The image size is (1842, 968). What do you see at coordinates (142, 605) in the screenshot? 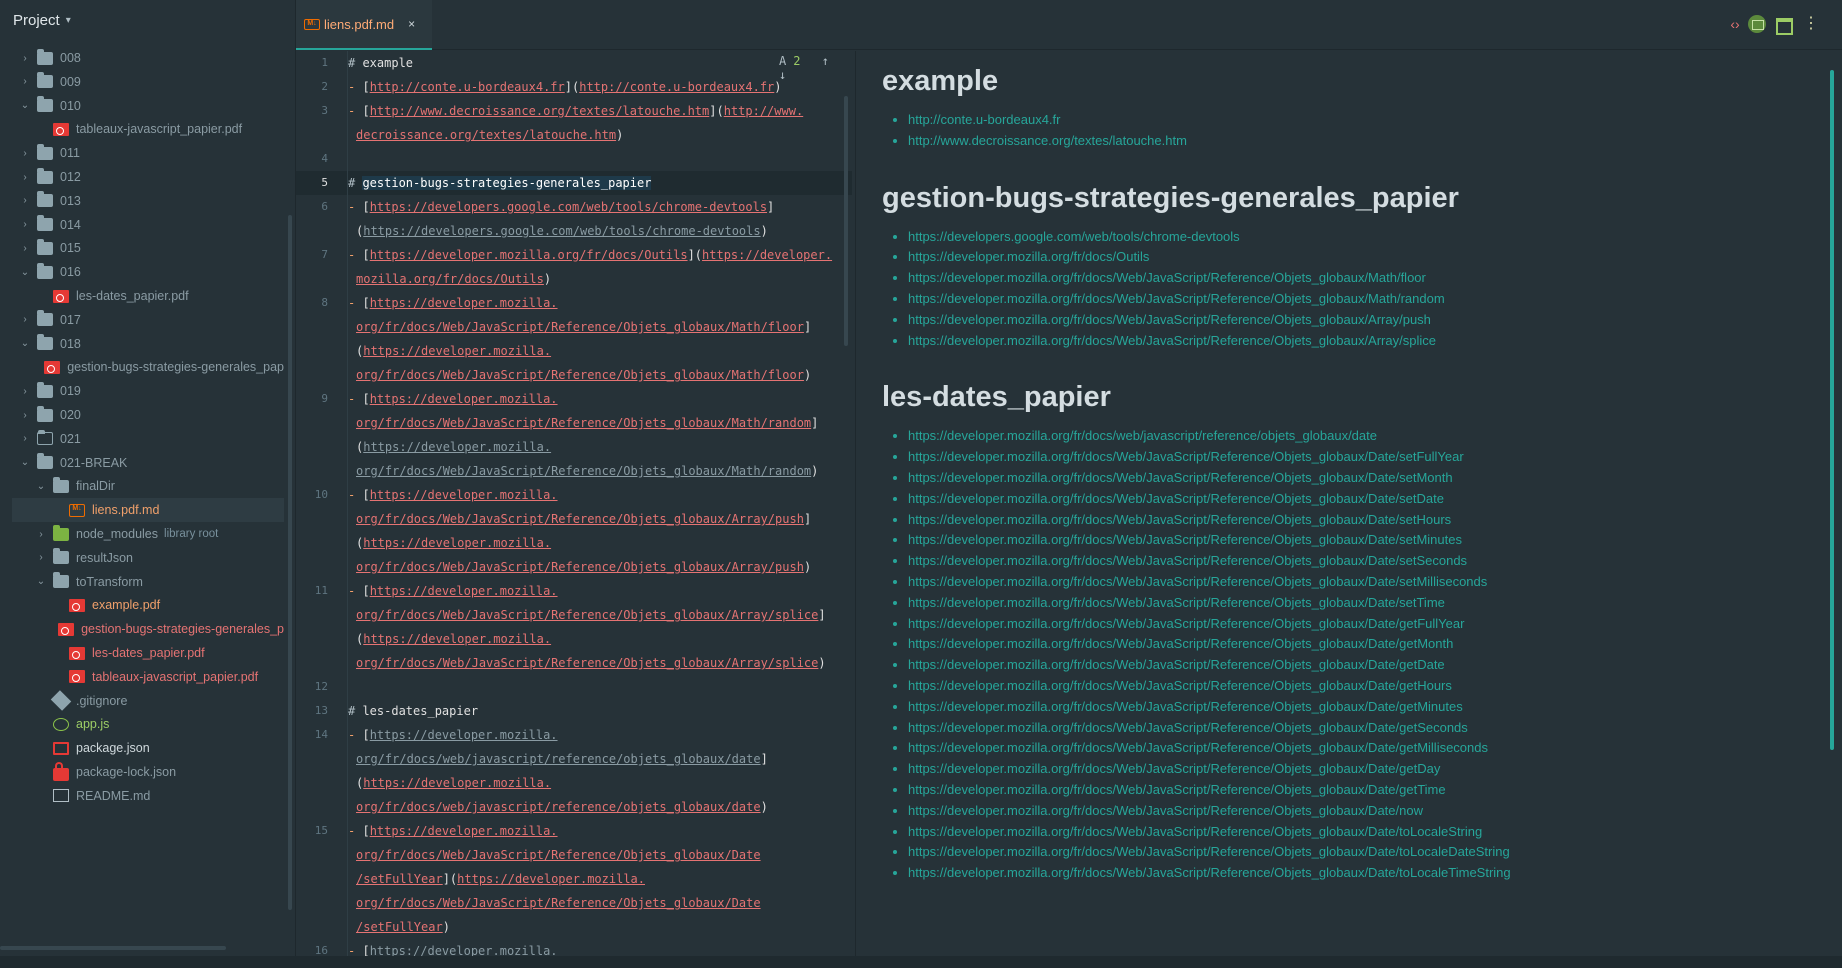
I see `tree-file: example.pdf` at bounding box center [142, 605].